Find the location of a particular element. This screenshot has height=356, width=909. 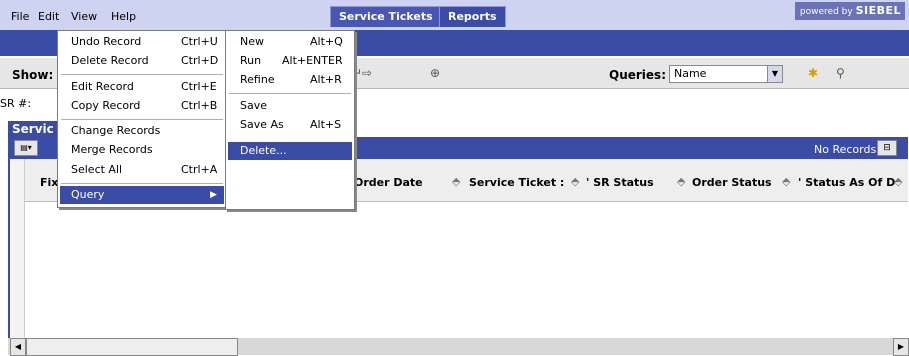

menu-item-delete-record: Delete Record Ctrl+D is located at coordinates (146, 61).